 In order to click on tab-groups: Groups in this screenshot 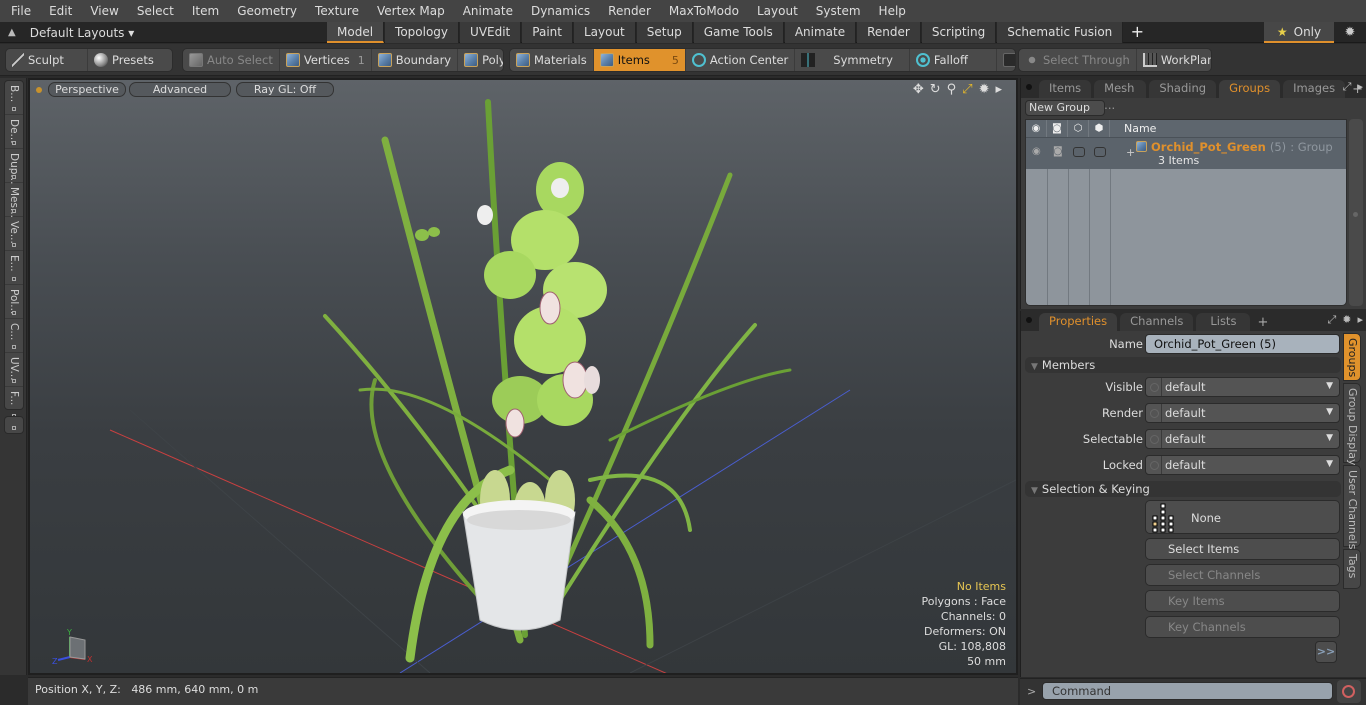, I will do `click(1250, 89)`.